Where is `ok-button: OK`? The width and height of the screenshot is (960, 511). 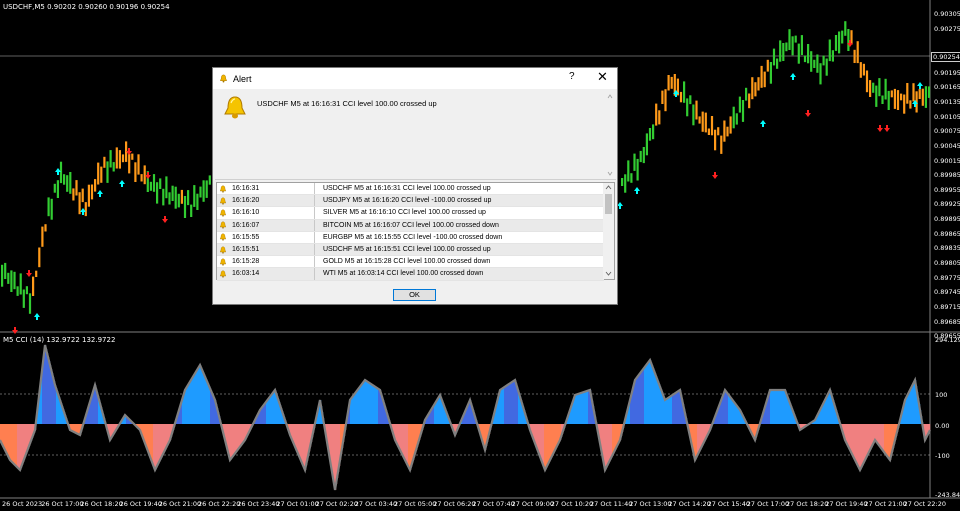
ok-button: OK is located at coordinates (414, 295).